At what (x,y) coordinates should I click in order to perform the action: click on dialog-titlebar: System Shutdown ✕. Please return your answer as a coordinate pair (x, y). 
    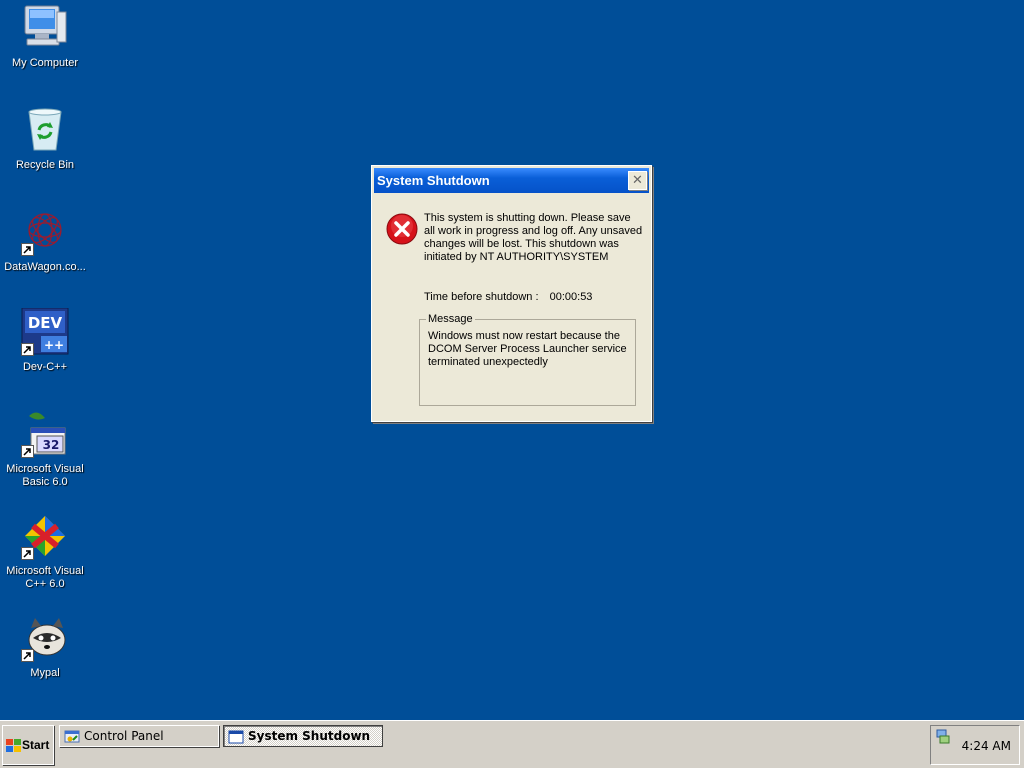
    Looking at the image, I should click on (511, 180).